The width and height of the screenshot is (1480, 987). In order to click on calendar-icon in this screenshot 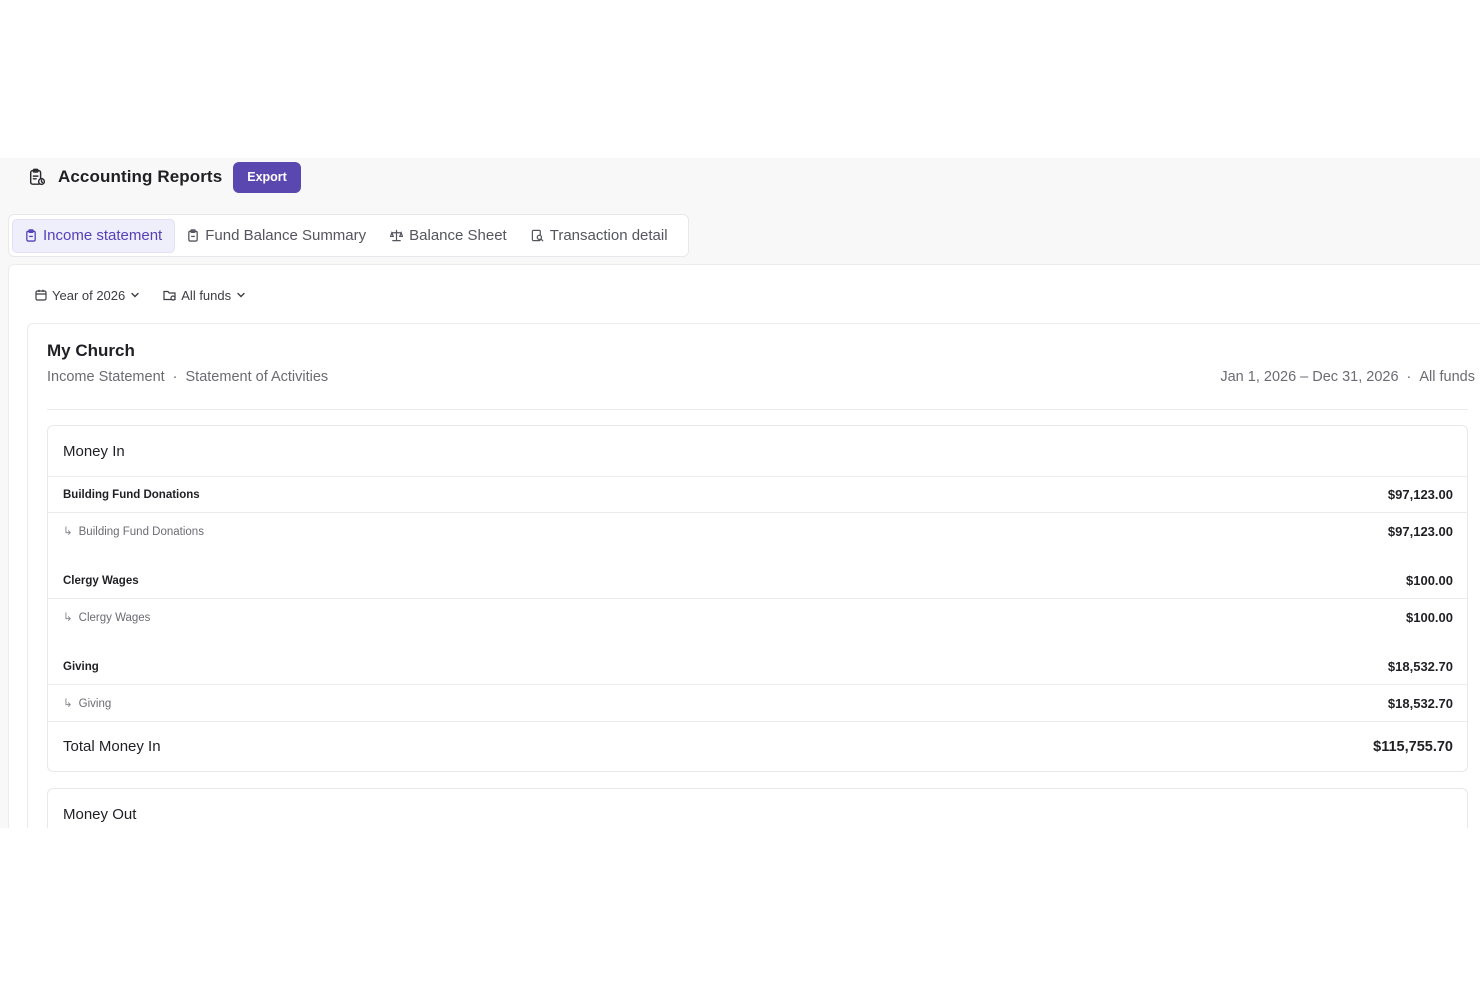, I will do `click(41, 295)`.